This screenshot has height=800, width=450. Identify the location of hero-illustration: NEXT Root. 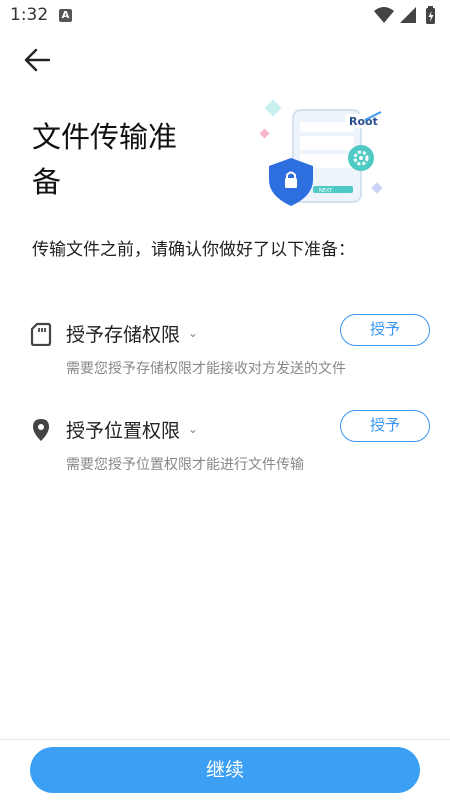
(321, 152).